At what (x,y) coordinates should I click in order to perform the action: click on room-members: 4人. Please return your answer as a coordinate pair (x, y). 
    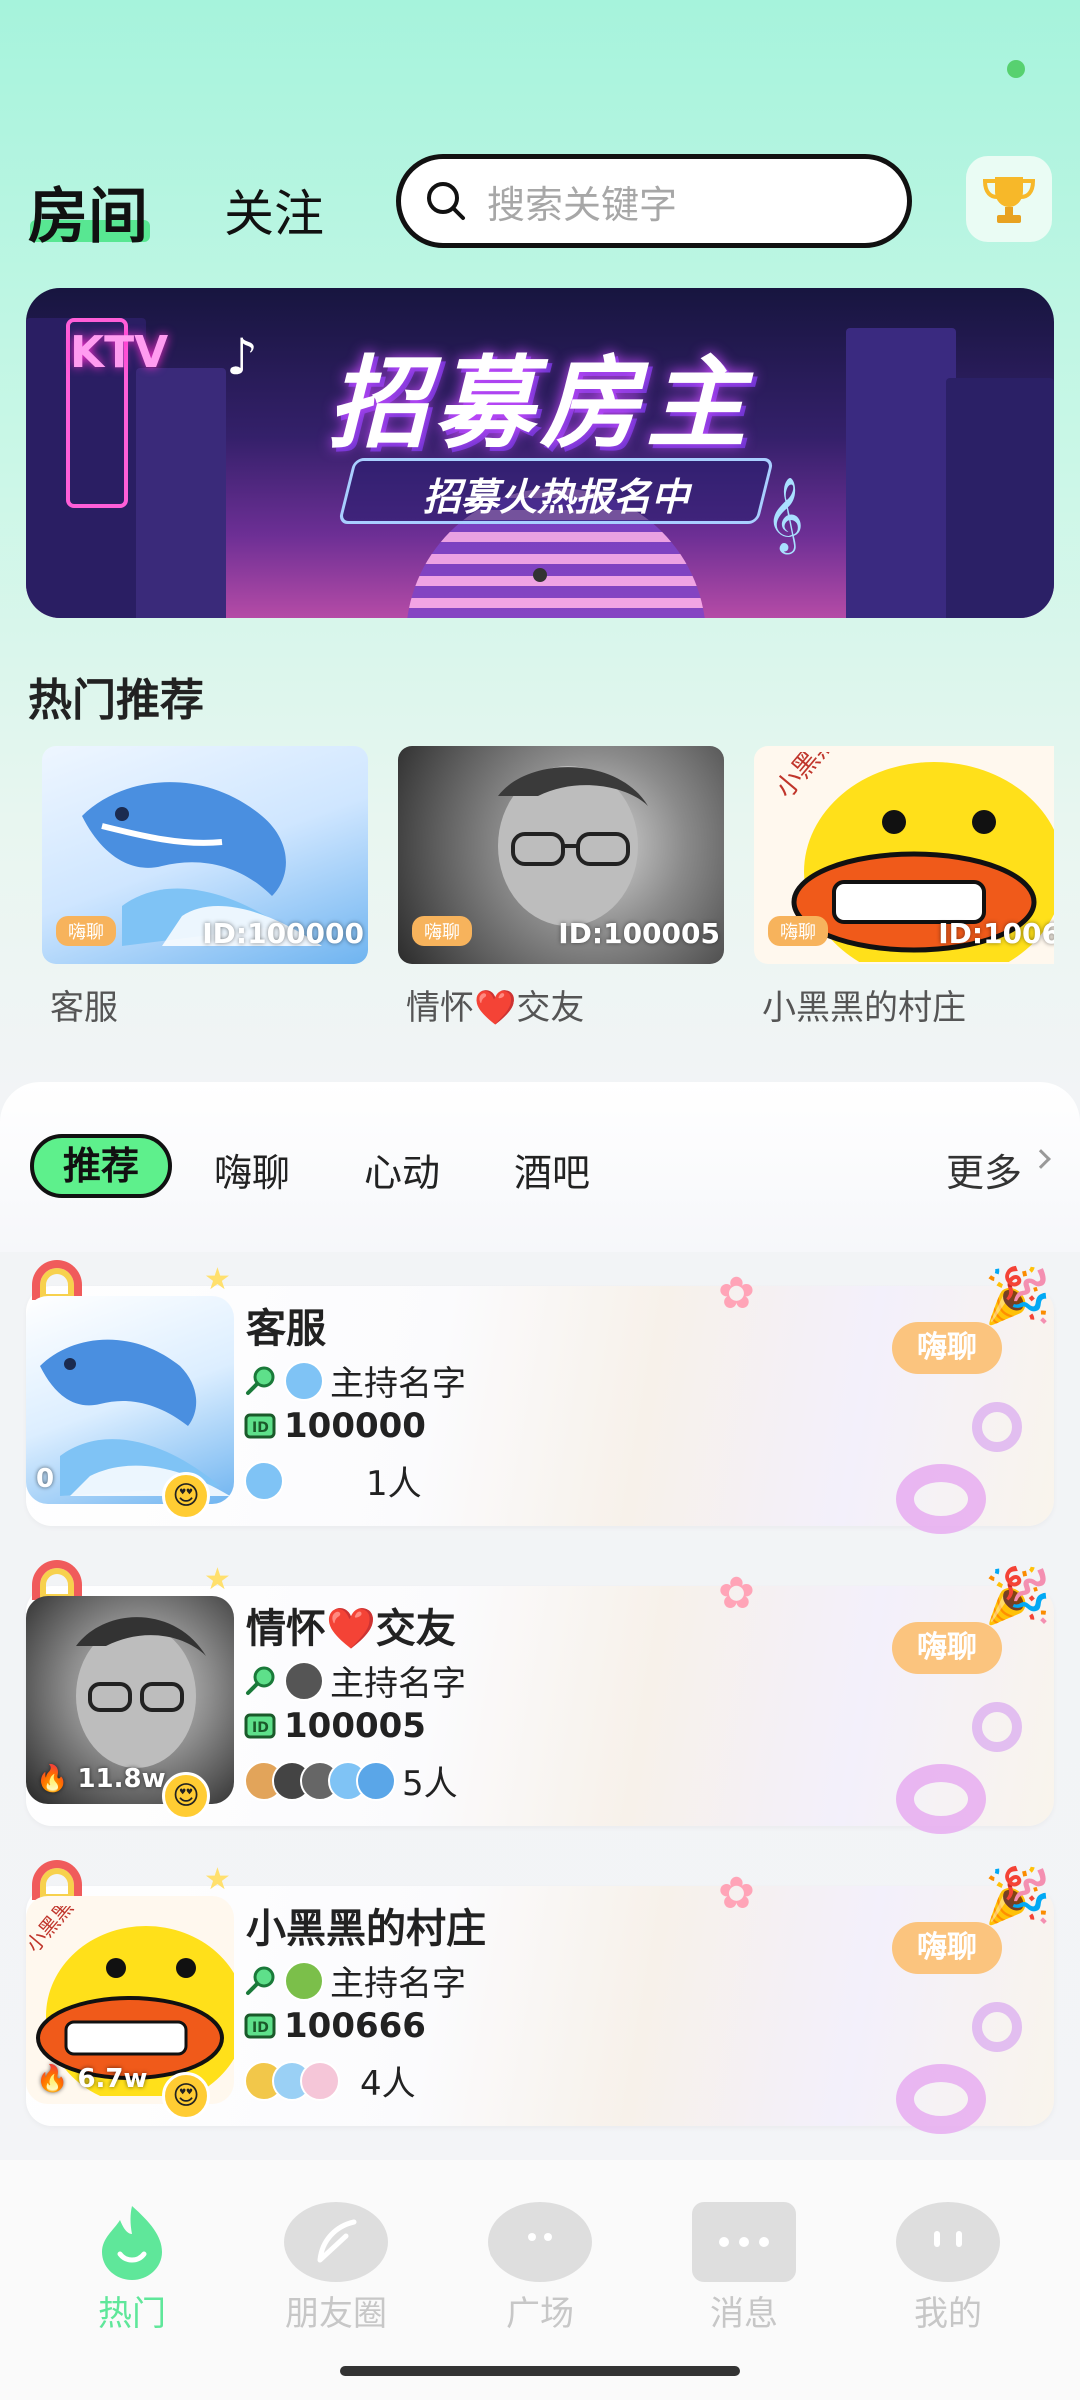
    Looking at the image, I should click on (330, 2080).